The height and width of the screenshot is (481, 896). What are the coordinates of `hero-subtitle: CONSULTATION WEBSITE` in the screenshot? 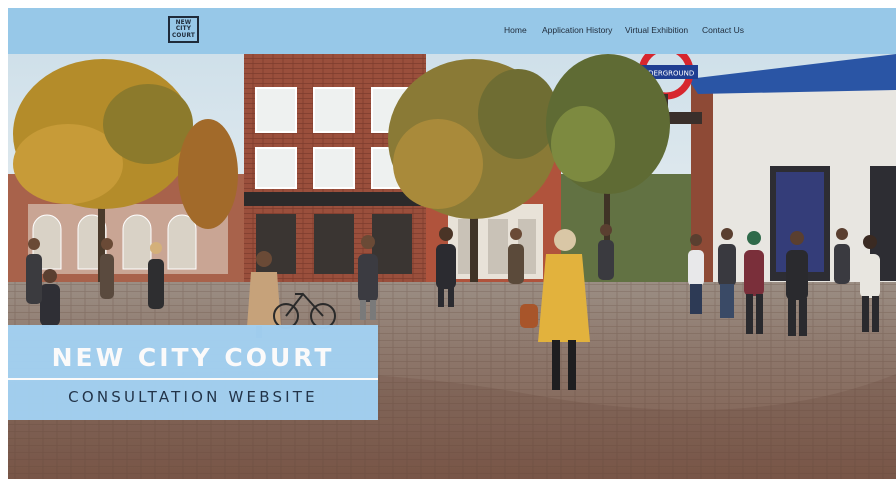 It's located at (193, 397).